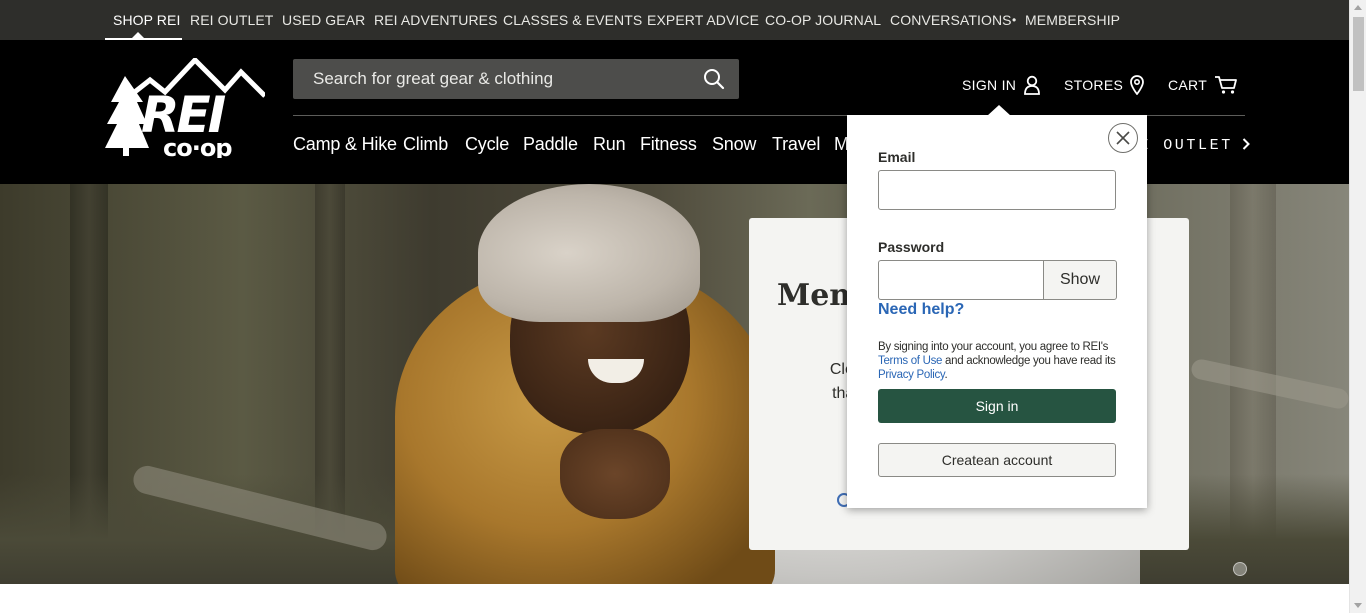  Describe the element at coordinates (615, 474) in the screenshot. I see `hero-person-hand` at that location.